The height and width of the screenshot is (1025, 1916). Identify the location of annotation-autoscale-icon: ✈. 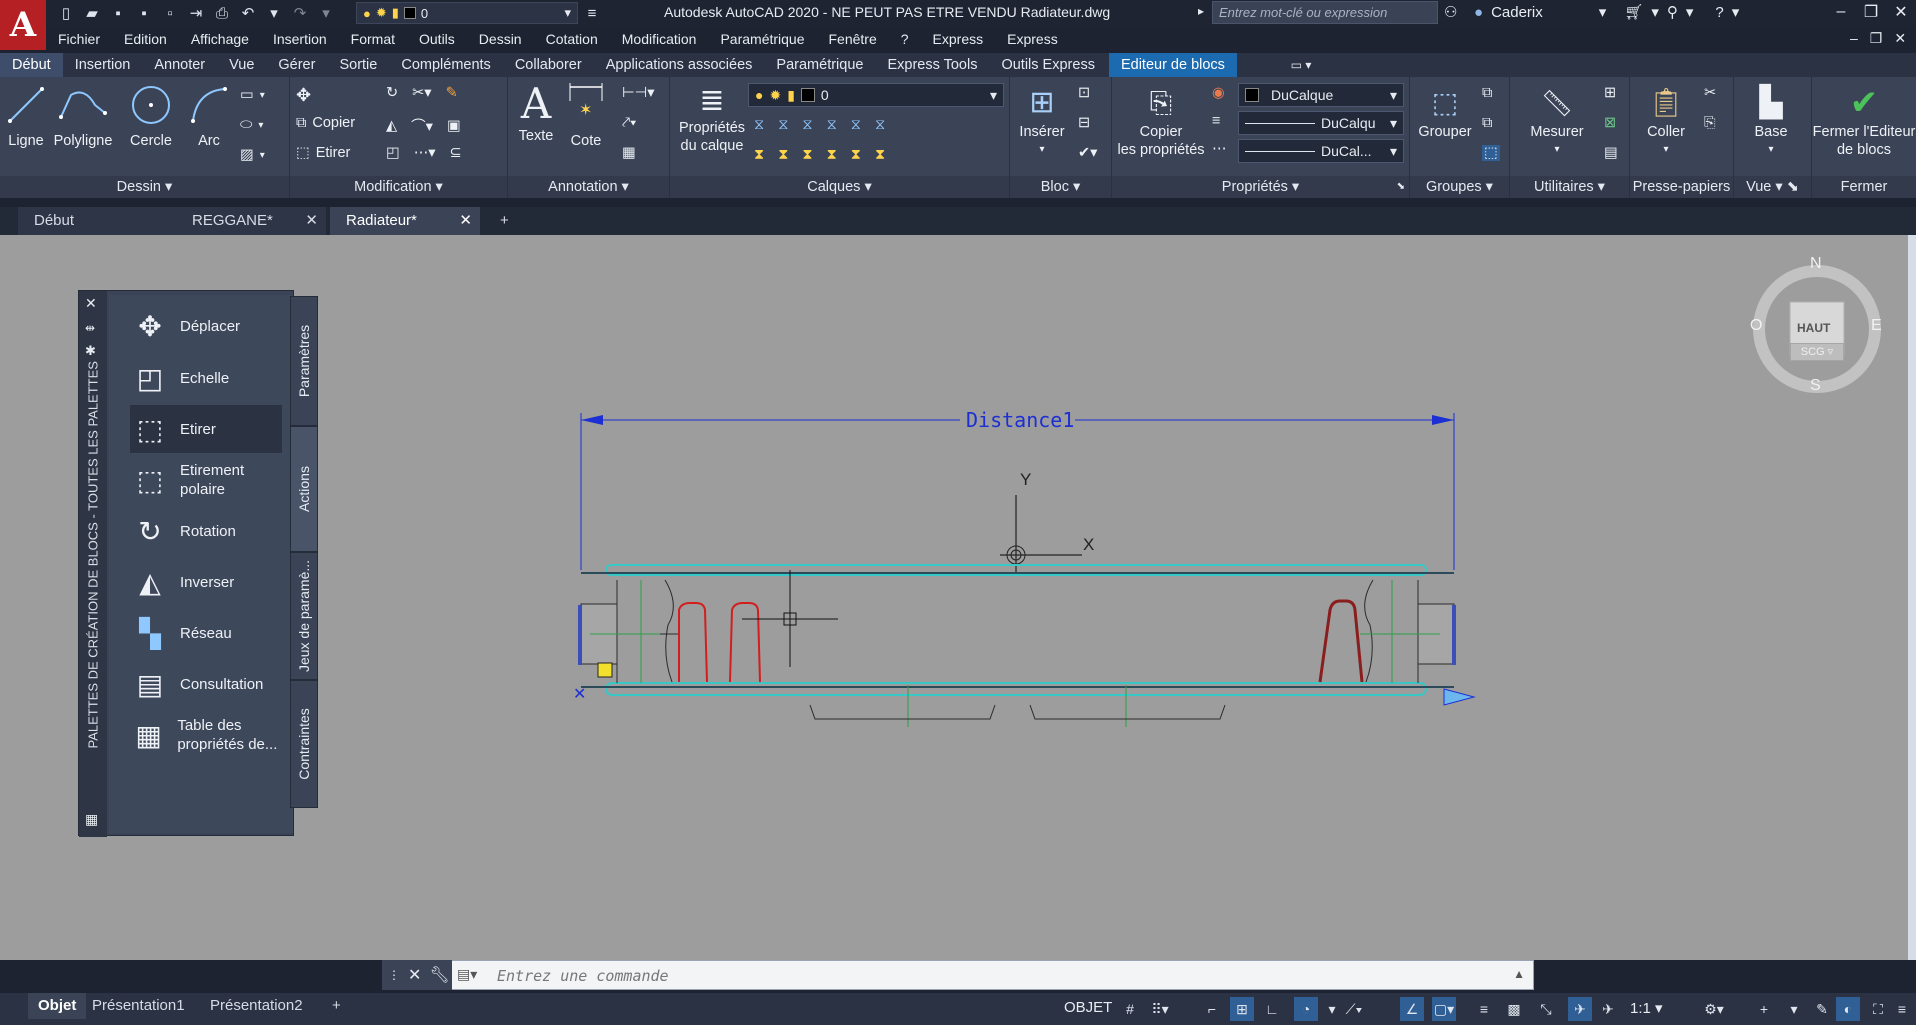
(1608, 1009).